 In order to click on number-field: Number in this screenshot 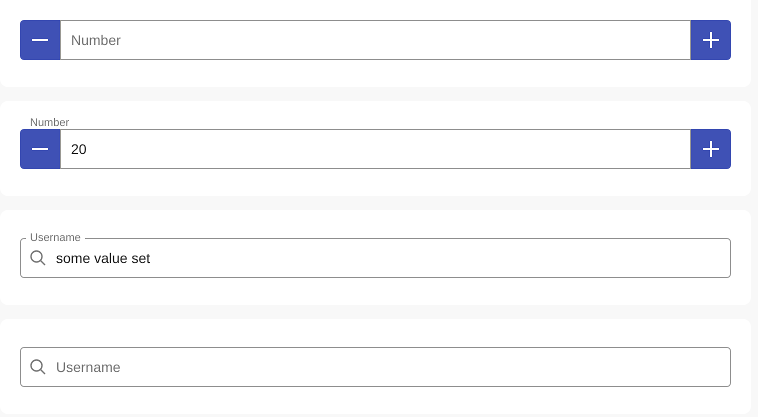, I will do `click(375, 40)`.